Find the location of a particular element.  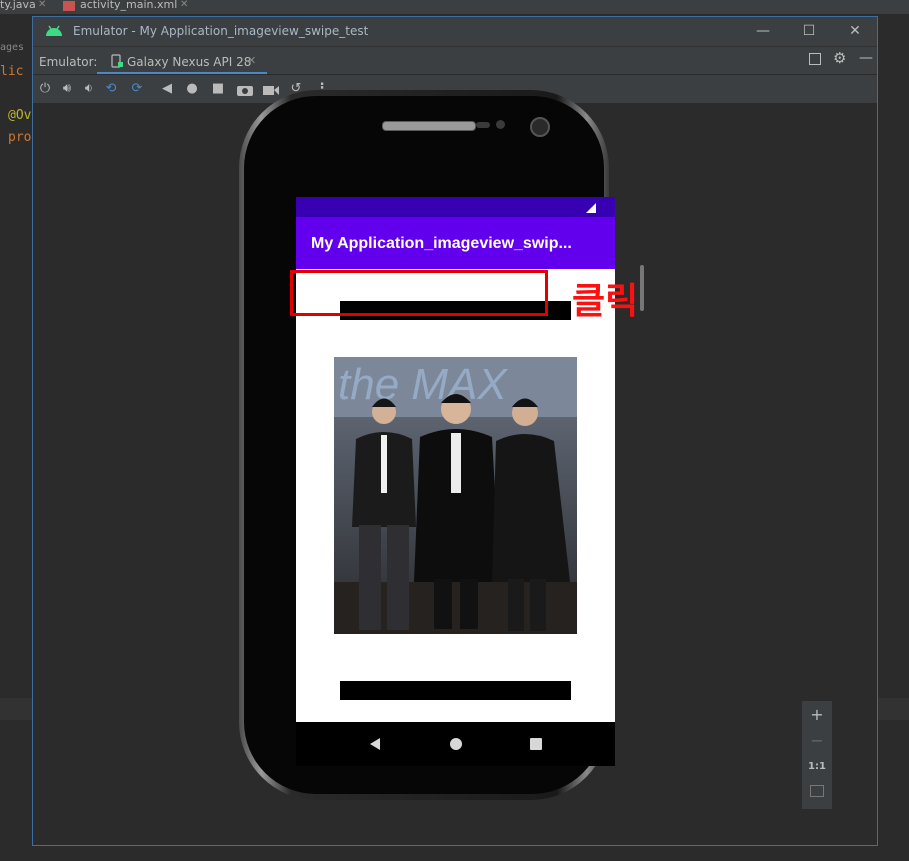

ide-tab-java: ty.java is located at coordinates (18, 7).